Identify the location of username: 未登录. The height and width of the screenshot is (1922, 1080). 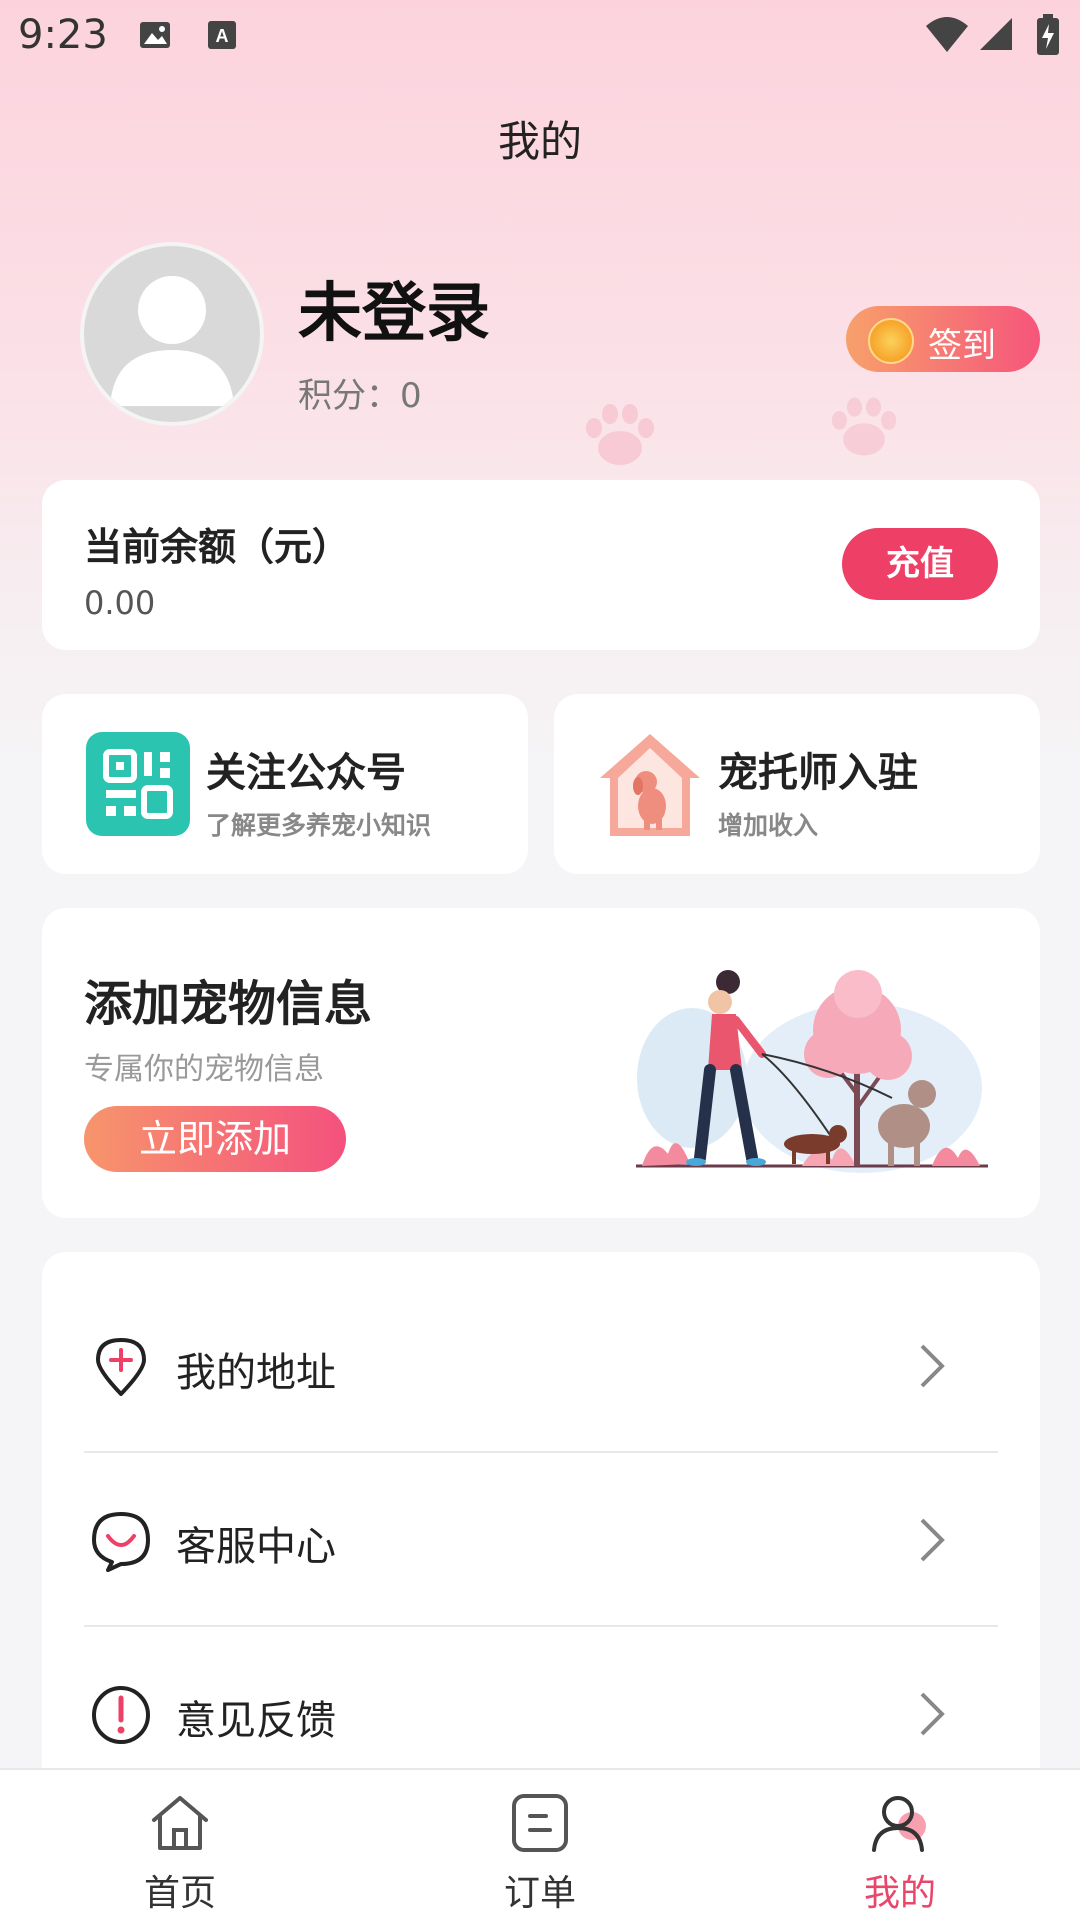
(394, 308).